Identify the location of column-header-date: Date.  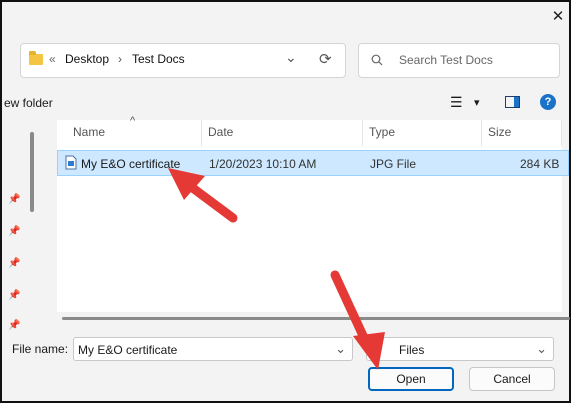
(220, 132).